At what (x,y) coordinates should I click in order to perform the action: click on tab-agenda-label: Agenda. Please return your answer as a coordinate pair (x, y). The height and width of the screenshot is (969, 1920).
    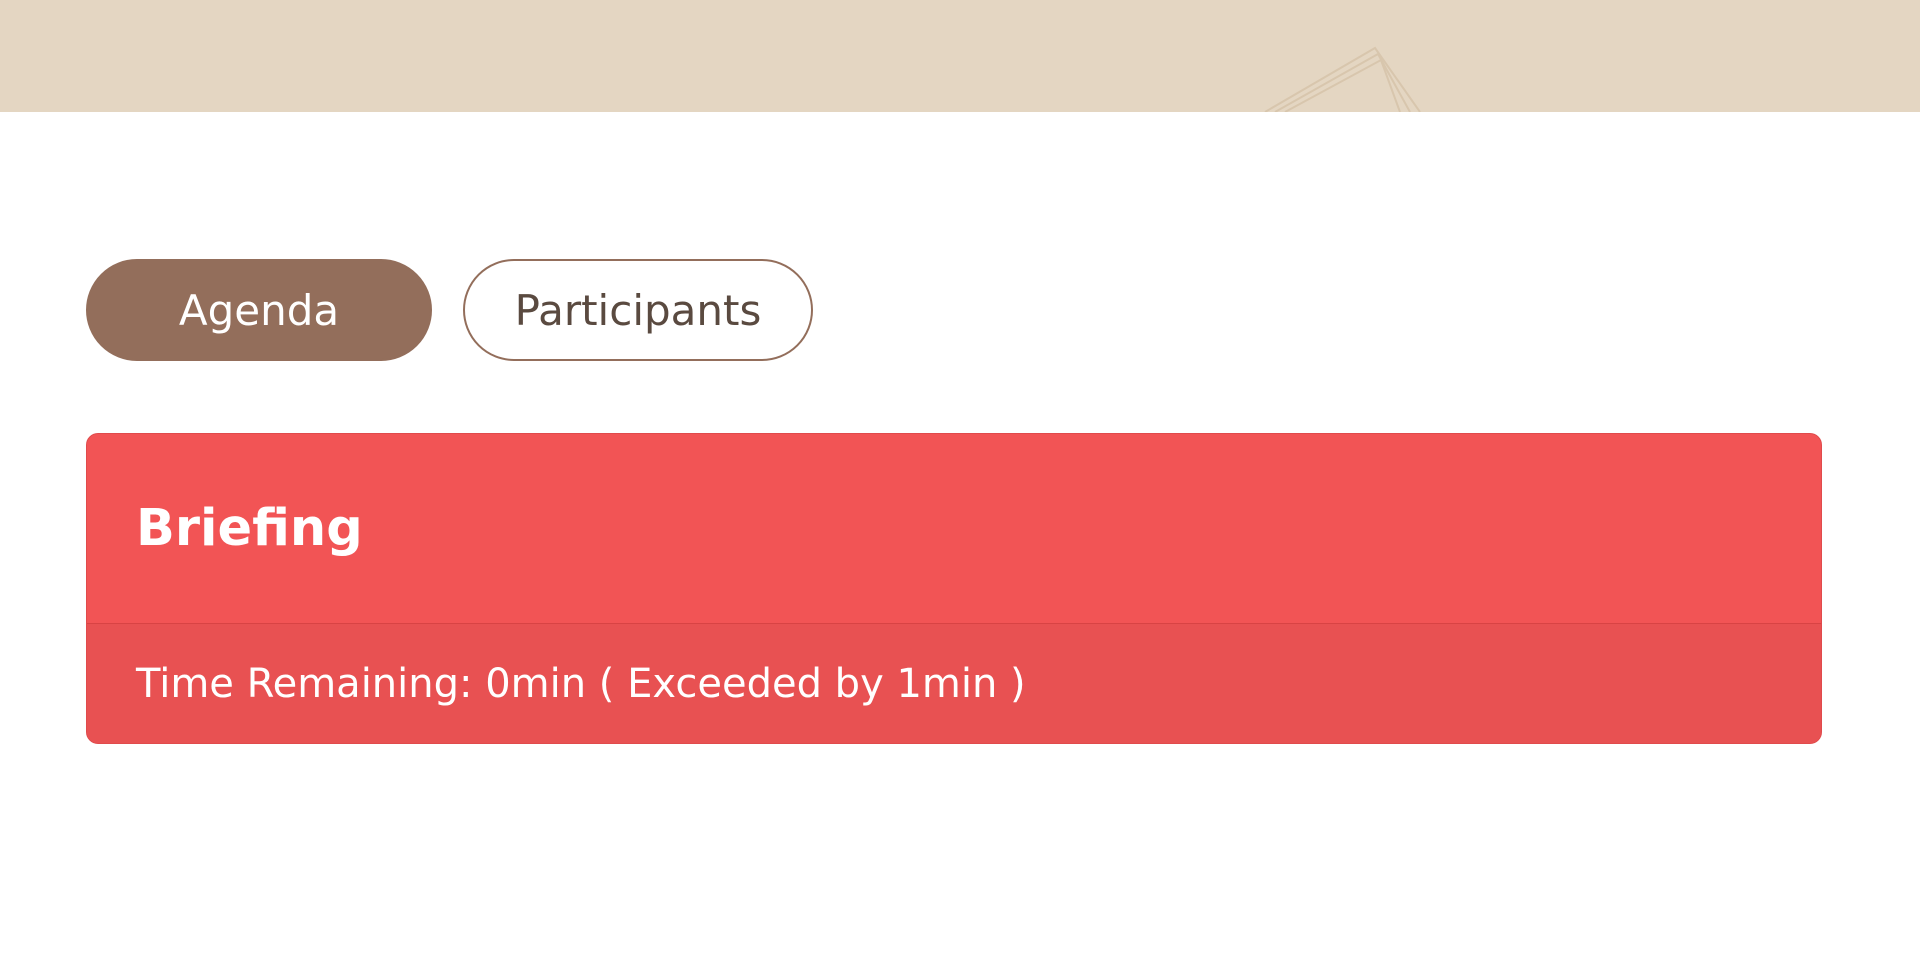
    Looking at the image, I should click on (259, 310).